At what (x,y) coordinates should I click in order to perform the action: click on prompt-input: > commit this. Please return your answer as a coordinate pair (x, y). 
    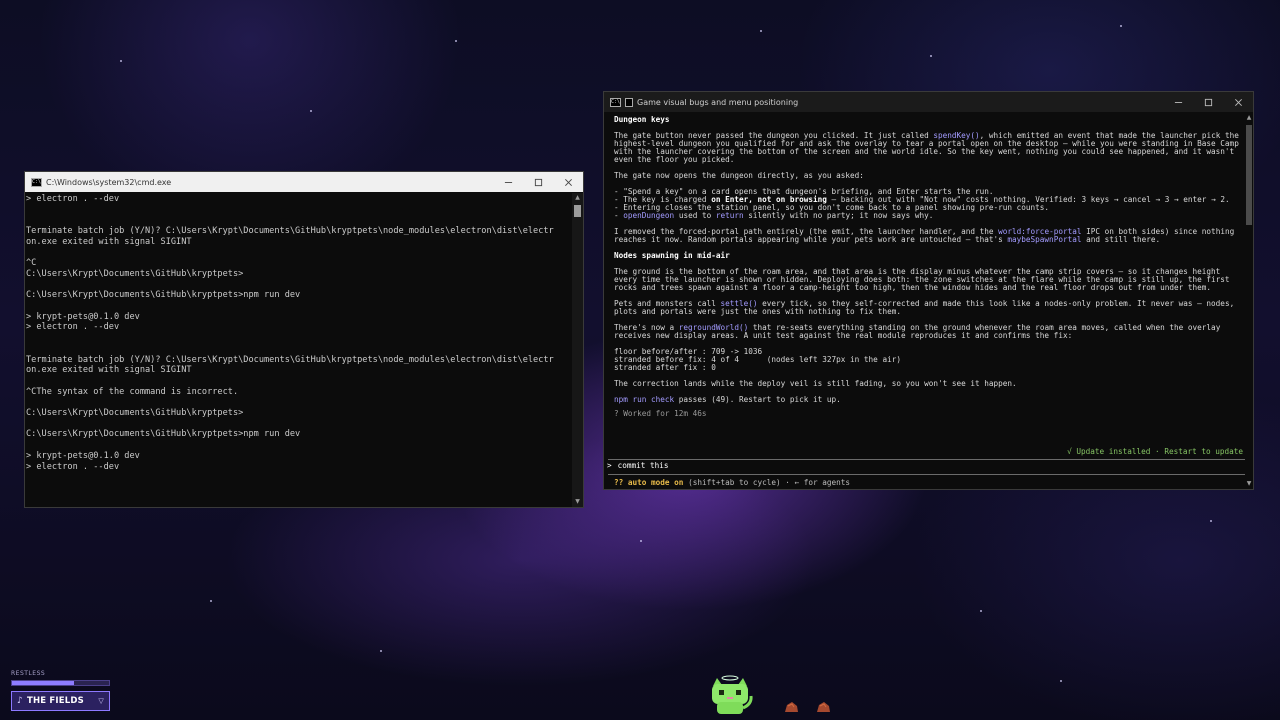
    Looking at the image, I should click on (638, 466).